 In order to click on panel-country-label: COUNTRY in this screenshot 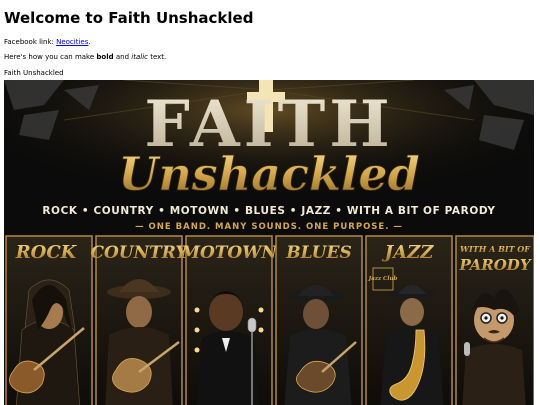, I will do `click(139, 253)`.